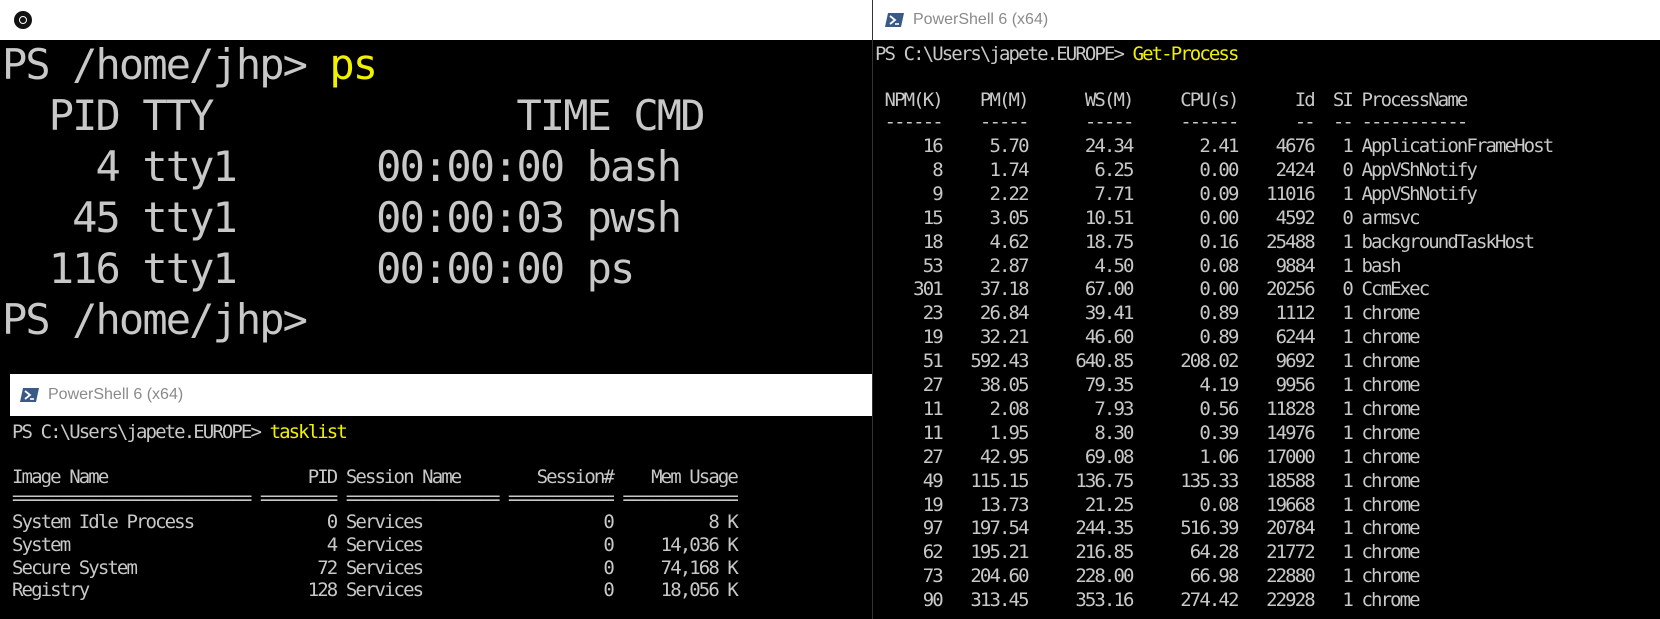 This screenshot has width=1660, height=619. I want to click on getprocess-row: 11 1.95 8.30 0.39 14976 1 chrome, so click(1148, 432).